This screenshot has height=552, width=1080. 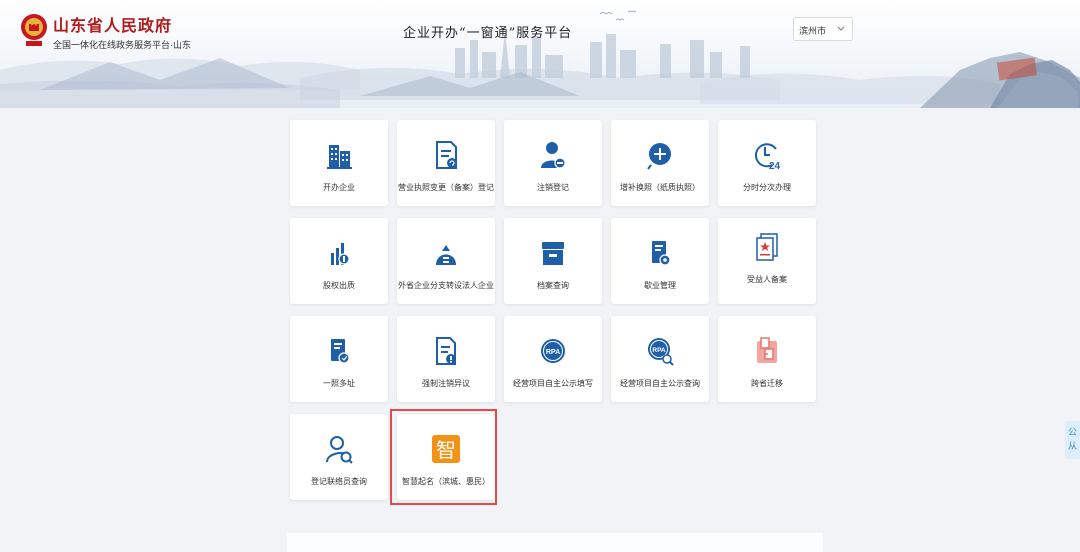 What do you see at coordinates (443, 457) in the screenshot?
I see `highlight-annotation-box` at bounding box center [443, 457].